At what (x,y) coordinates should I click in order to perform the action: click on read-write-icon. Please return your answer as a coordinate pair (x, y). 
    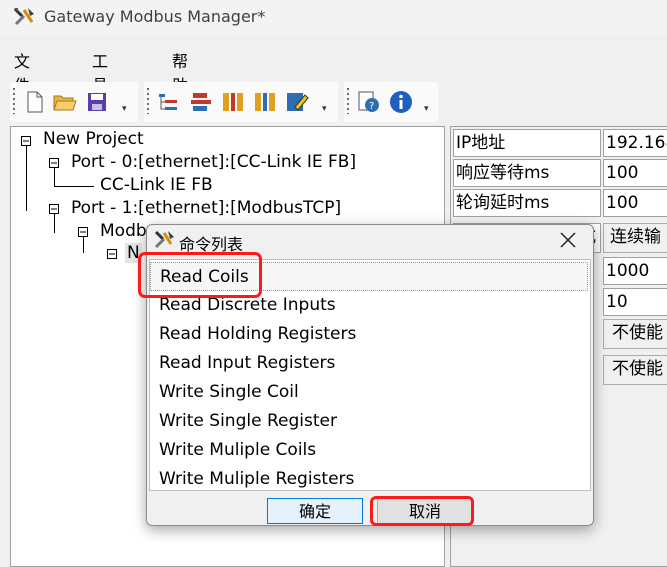
    Looking at the image, I should click on (233, 102).